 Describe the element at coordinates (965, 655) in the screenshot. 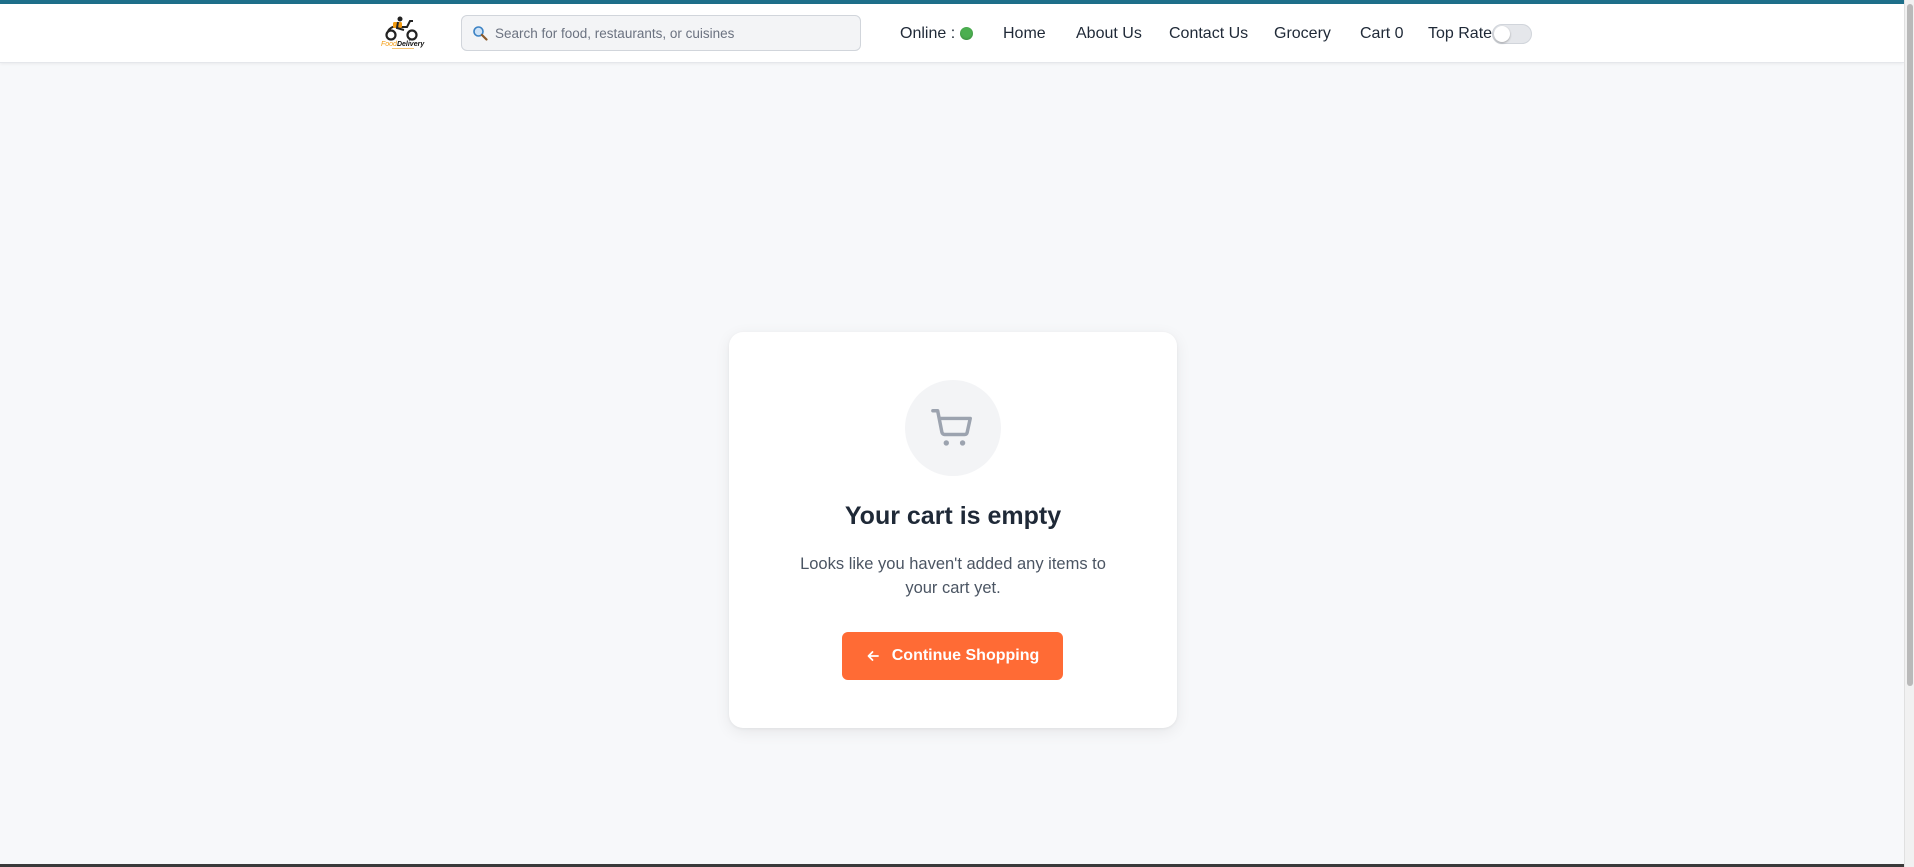

I see `continue-shopping-label: Continue Shopping` at that location.